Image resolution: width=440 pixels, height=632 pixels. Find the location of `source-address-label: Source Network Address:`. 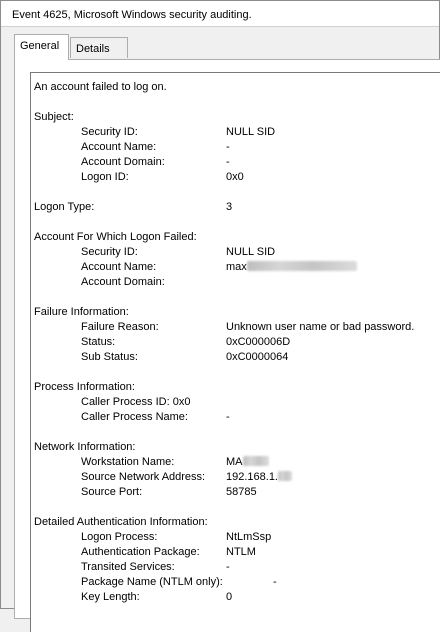

source-address-label: Source Network Address: is located at coordinates (143, 477).